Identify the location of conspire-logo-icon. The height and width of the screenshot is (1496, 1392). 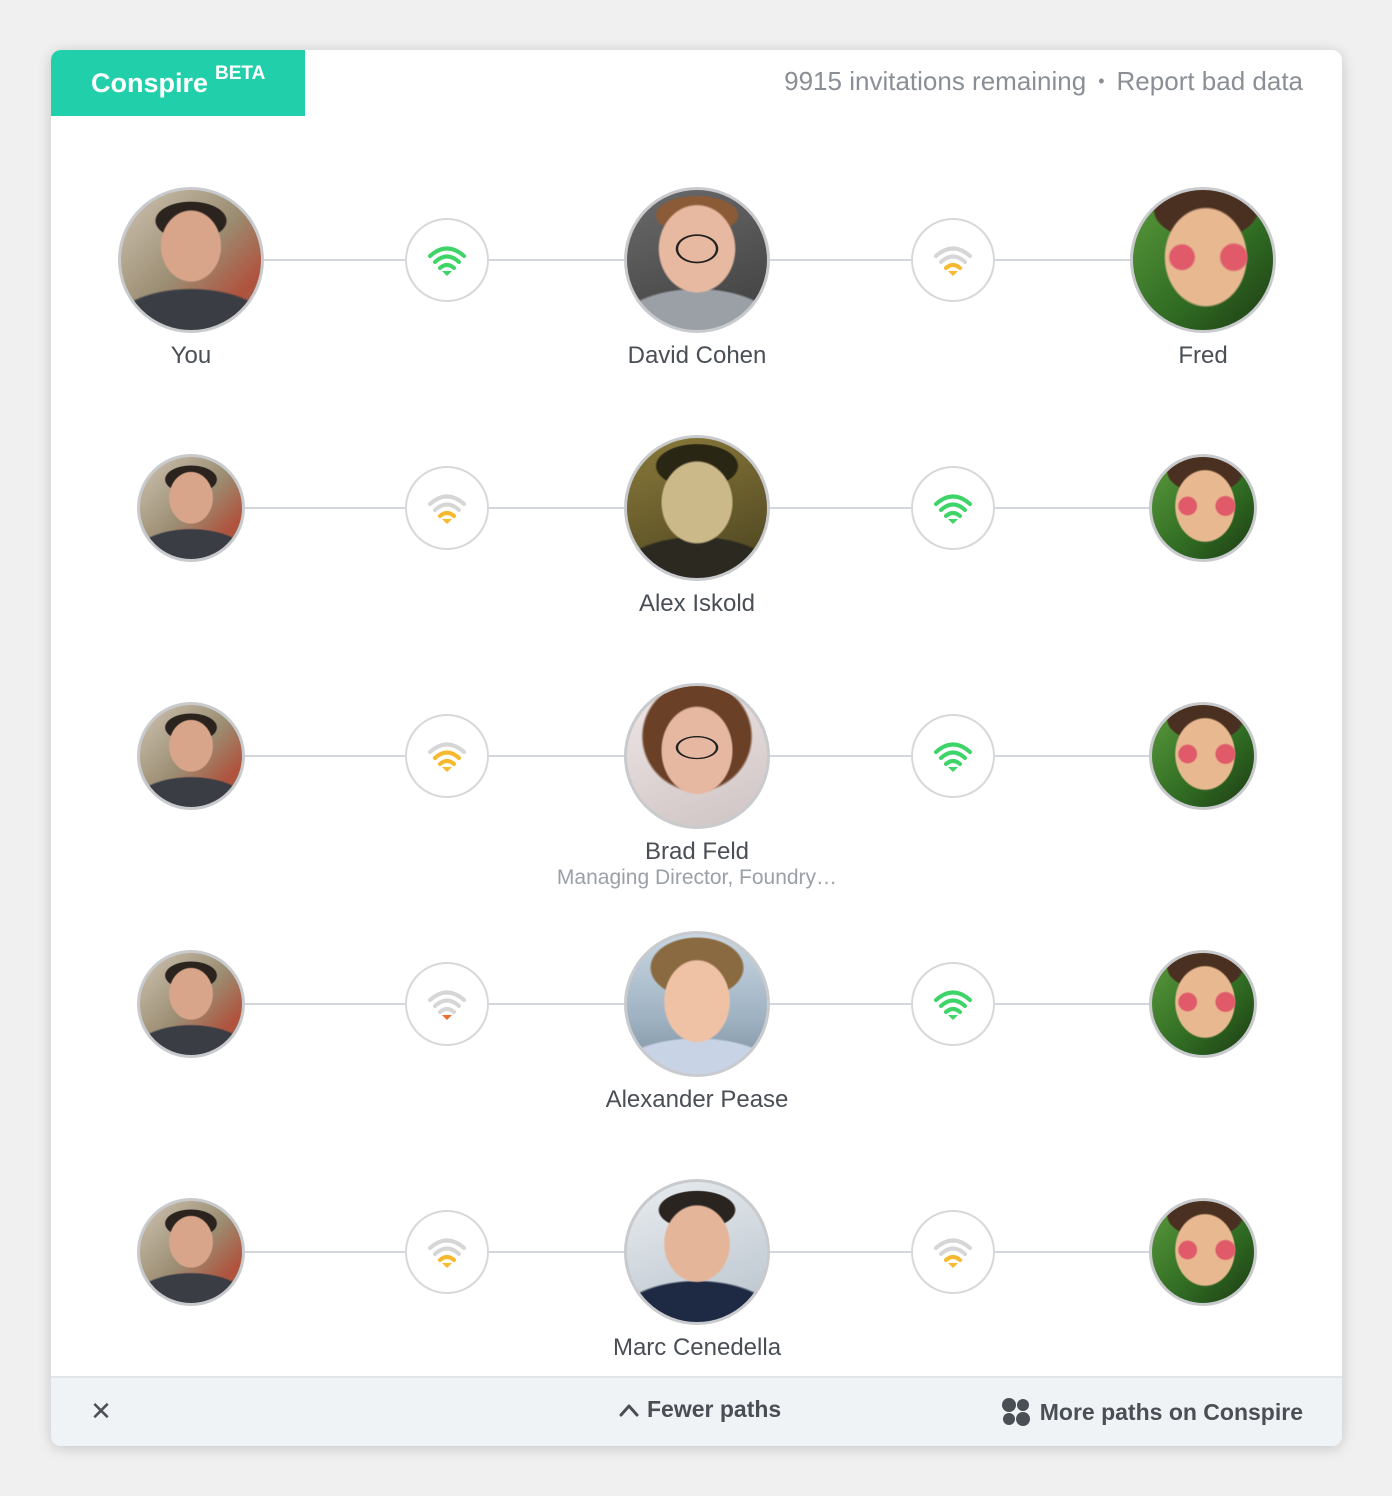
(1015, 1412).